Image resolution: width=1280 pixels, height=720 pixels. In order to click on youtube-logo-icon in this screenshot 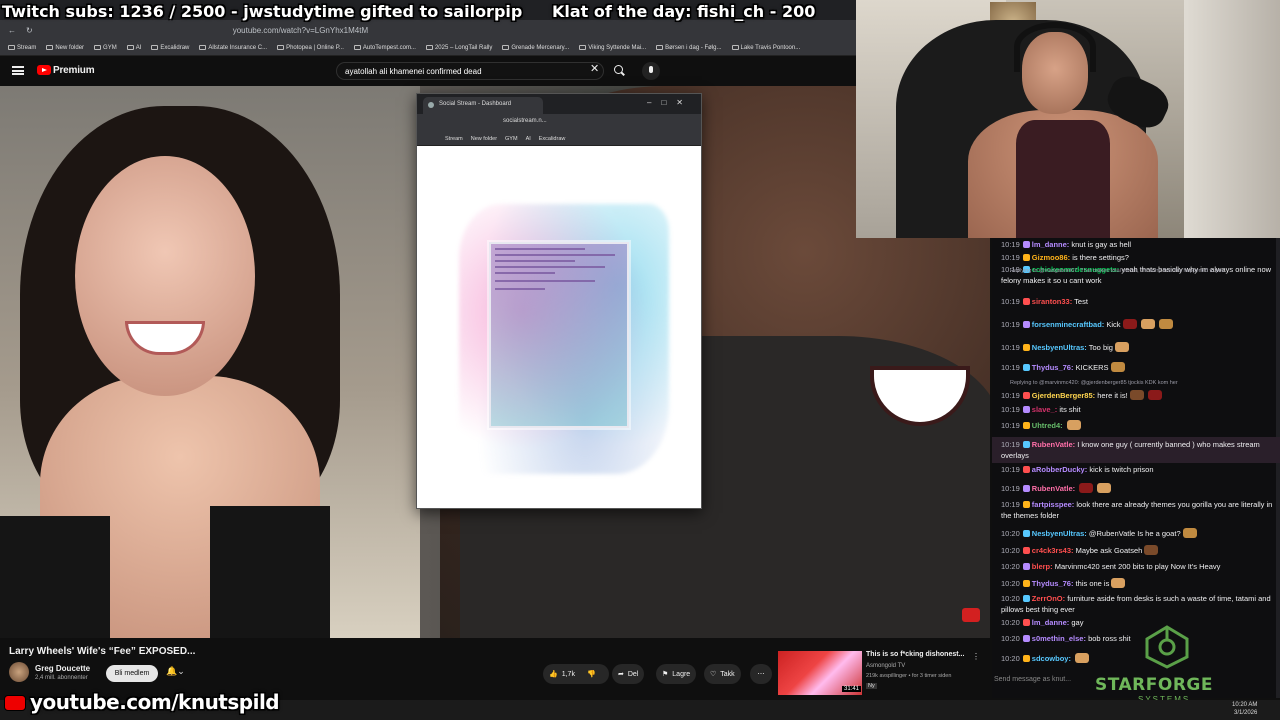, I will do `click(44, 70)`.